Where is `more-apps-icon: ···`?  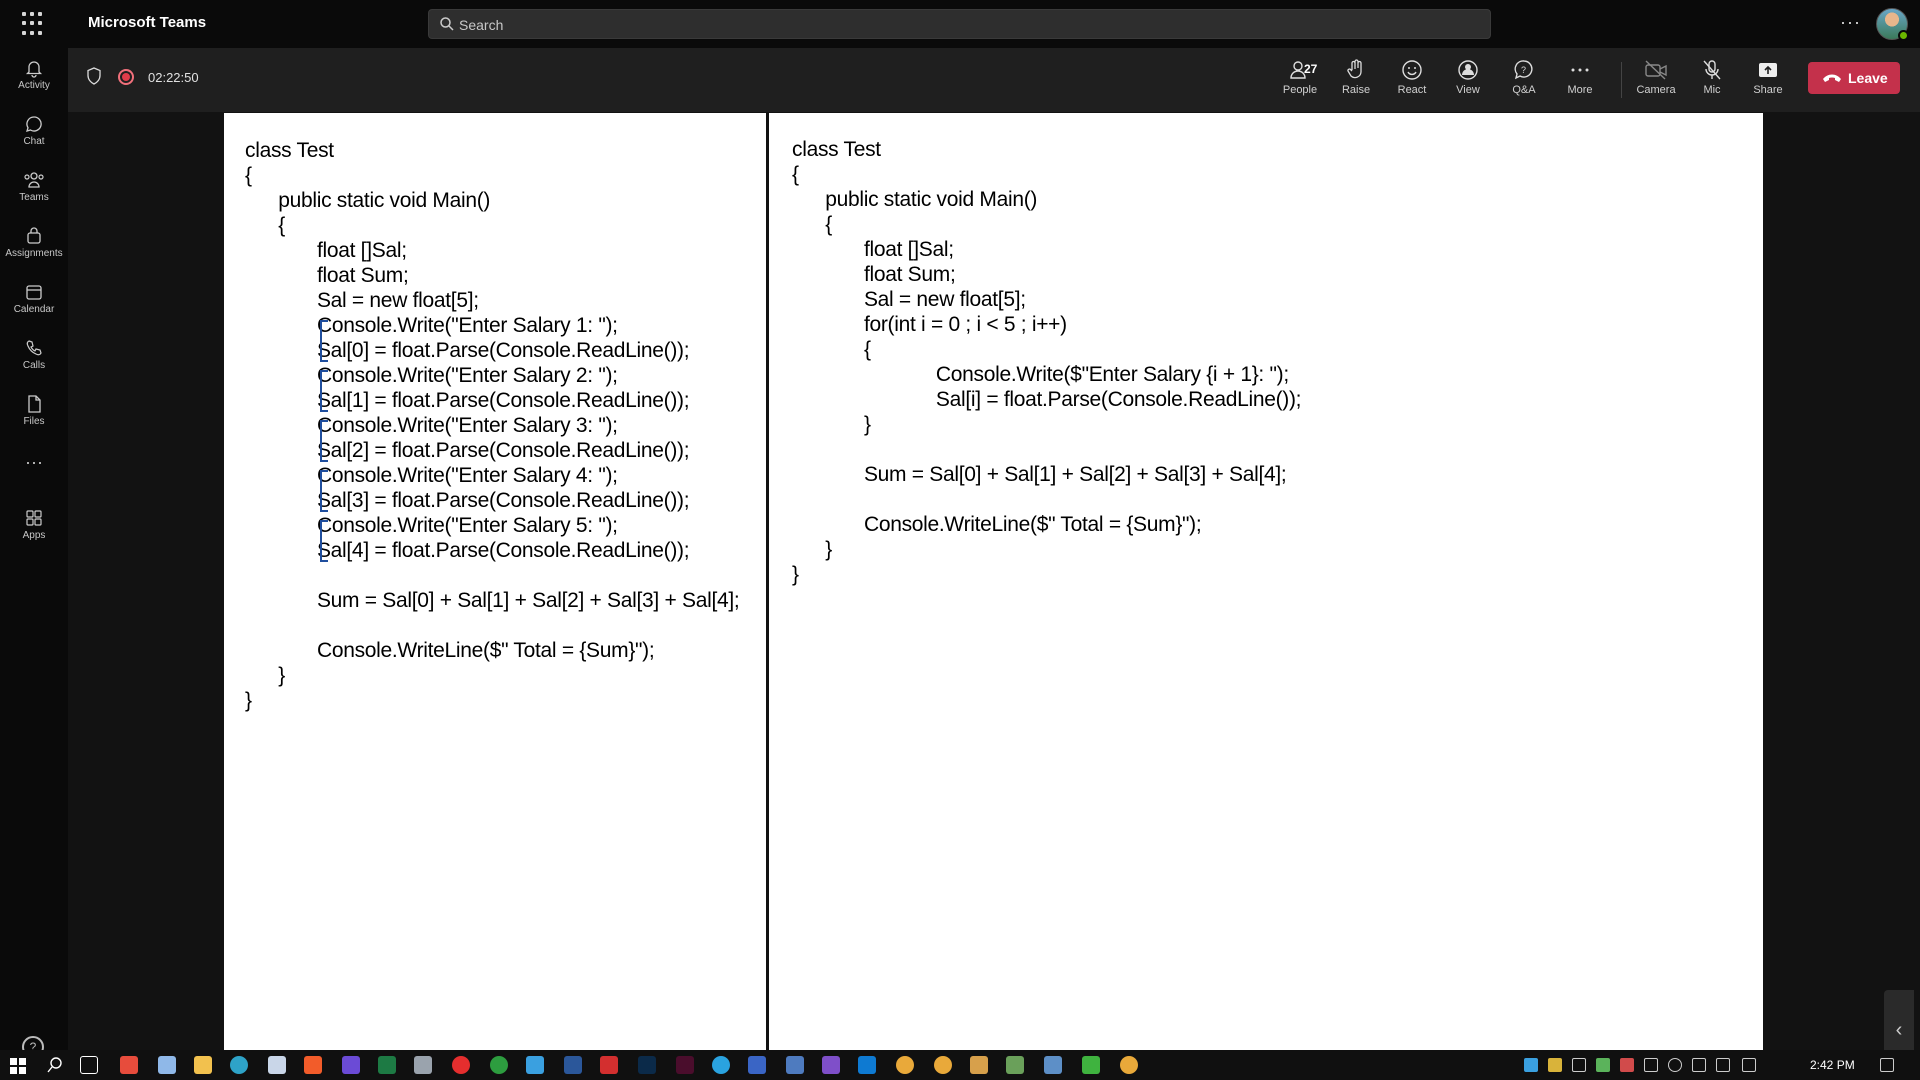 more-apps-icon: ··· is located at coordinates (34, 462).